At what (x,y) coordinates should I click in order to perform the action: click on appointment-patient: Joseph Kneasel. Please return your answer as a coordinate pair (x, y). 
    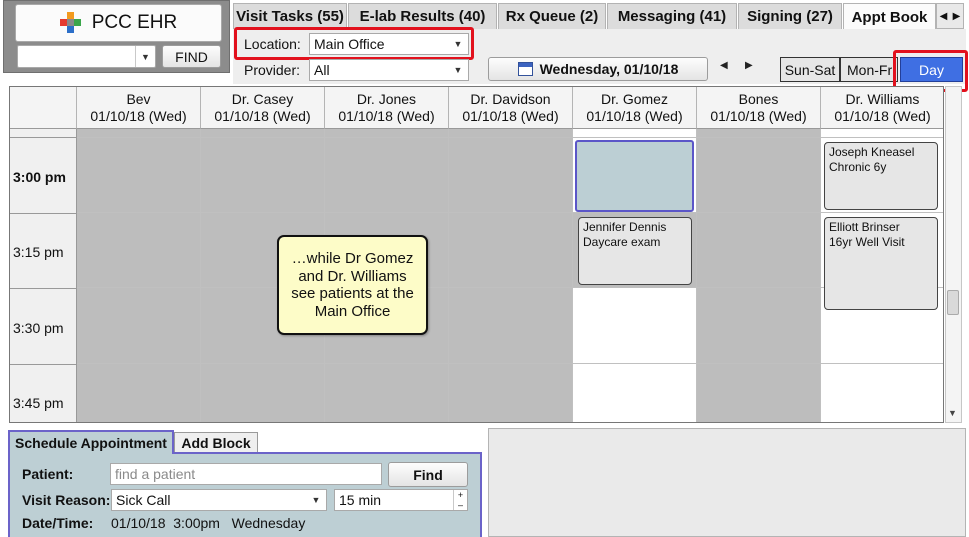
    Looking at the image, I should click on (872, 152).